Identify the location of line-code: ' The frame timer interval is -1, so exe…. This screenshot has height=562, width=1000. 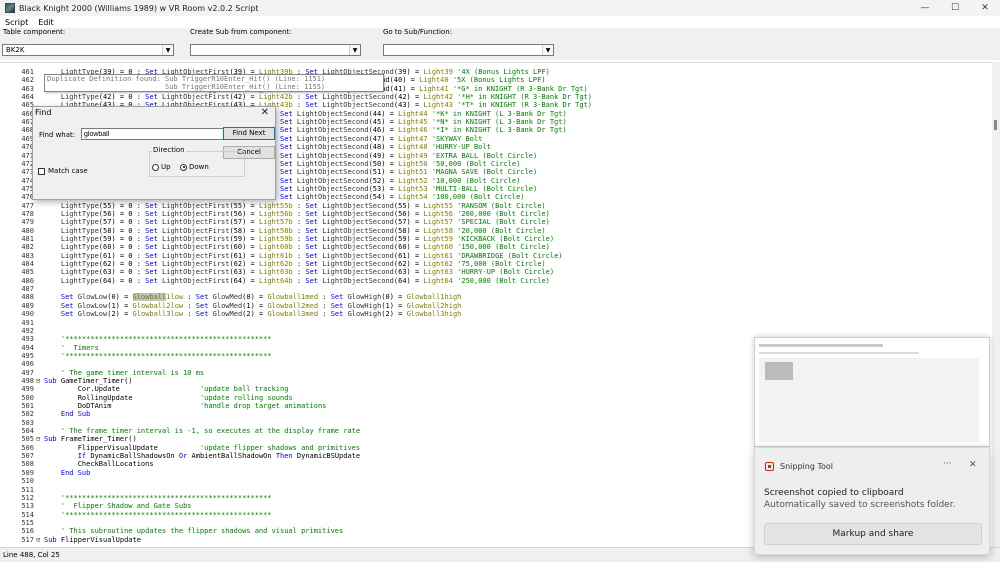
(210, 431).